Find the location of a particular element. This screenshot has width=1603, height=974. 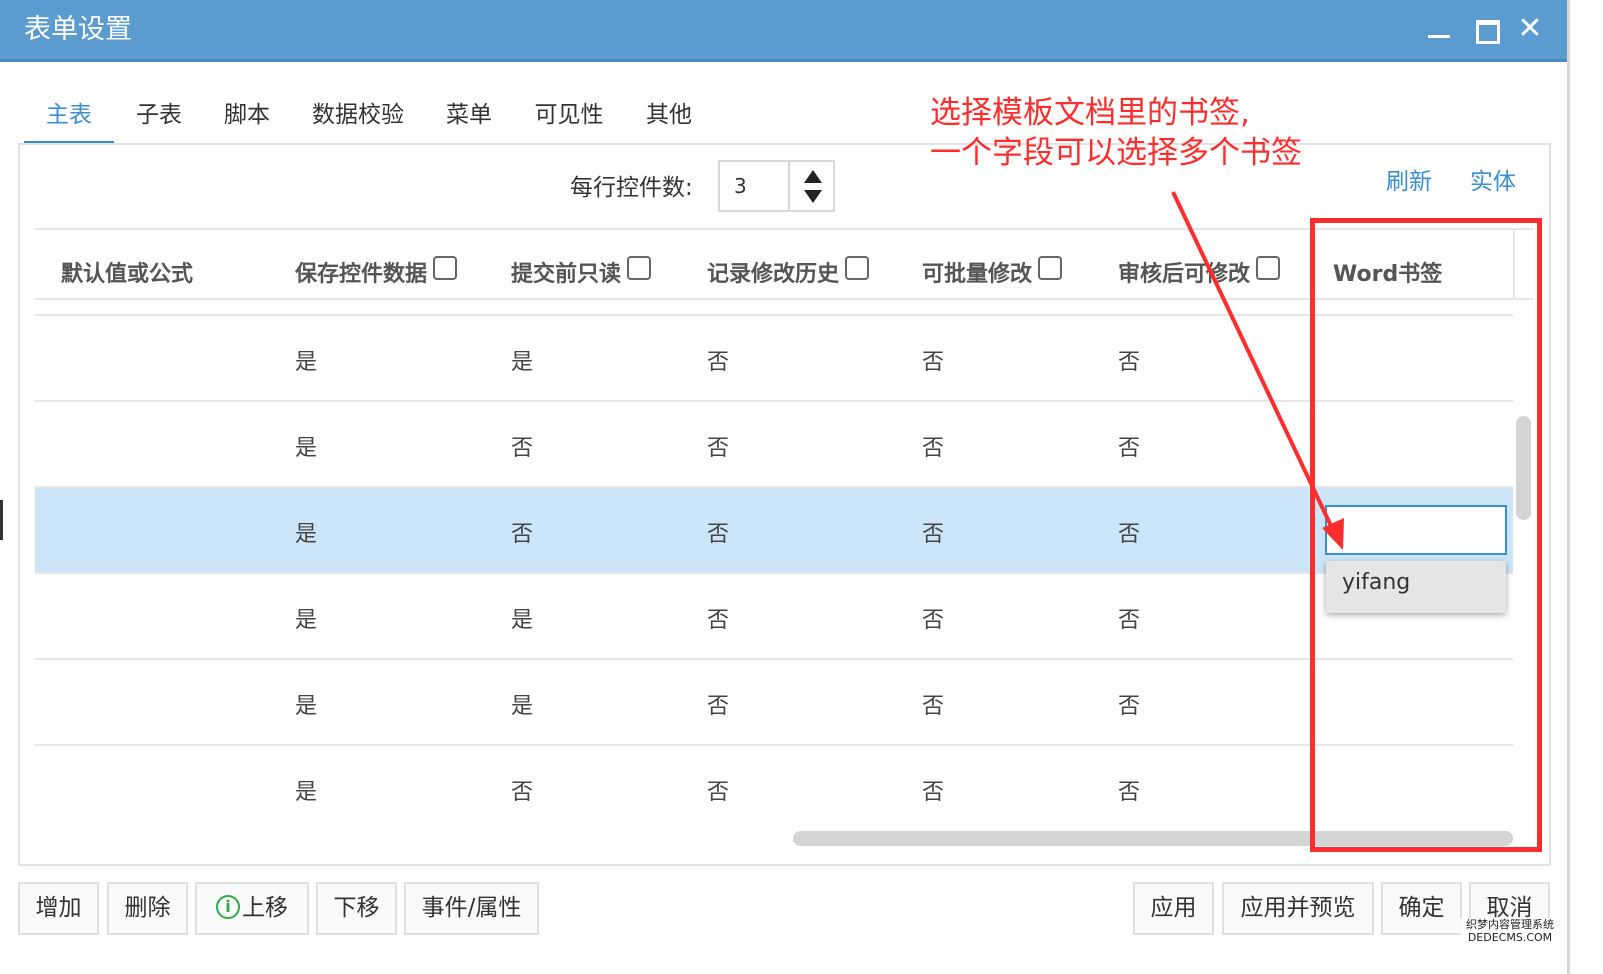

add-button: 增加 is located at coordinates (58, 908).